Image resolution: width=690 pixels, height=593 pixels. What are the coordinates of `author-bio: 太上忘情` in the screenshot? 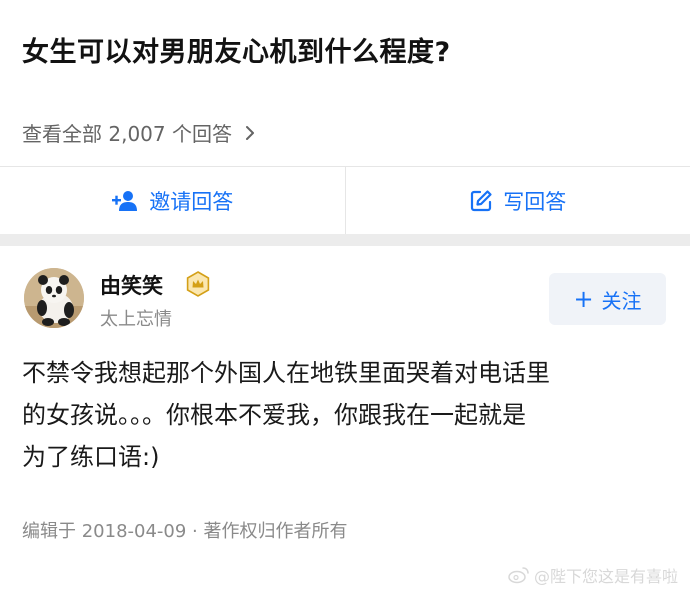 It's located at (136, 319).